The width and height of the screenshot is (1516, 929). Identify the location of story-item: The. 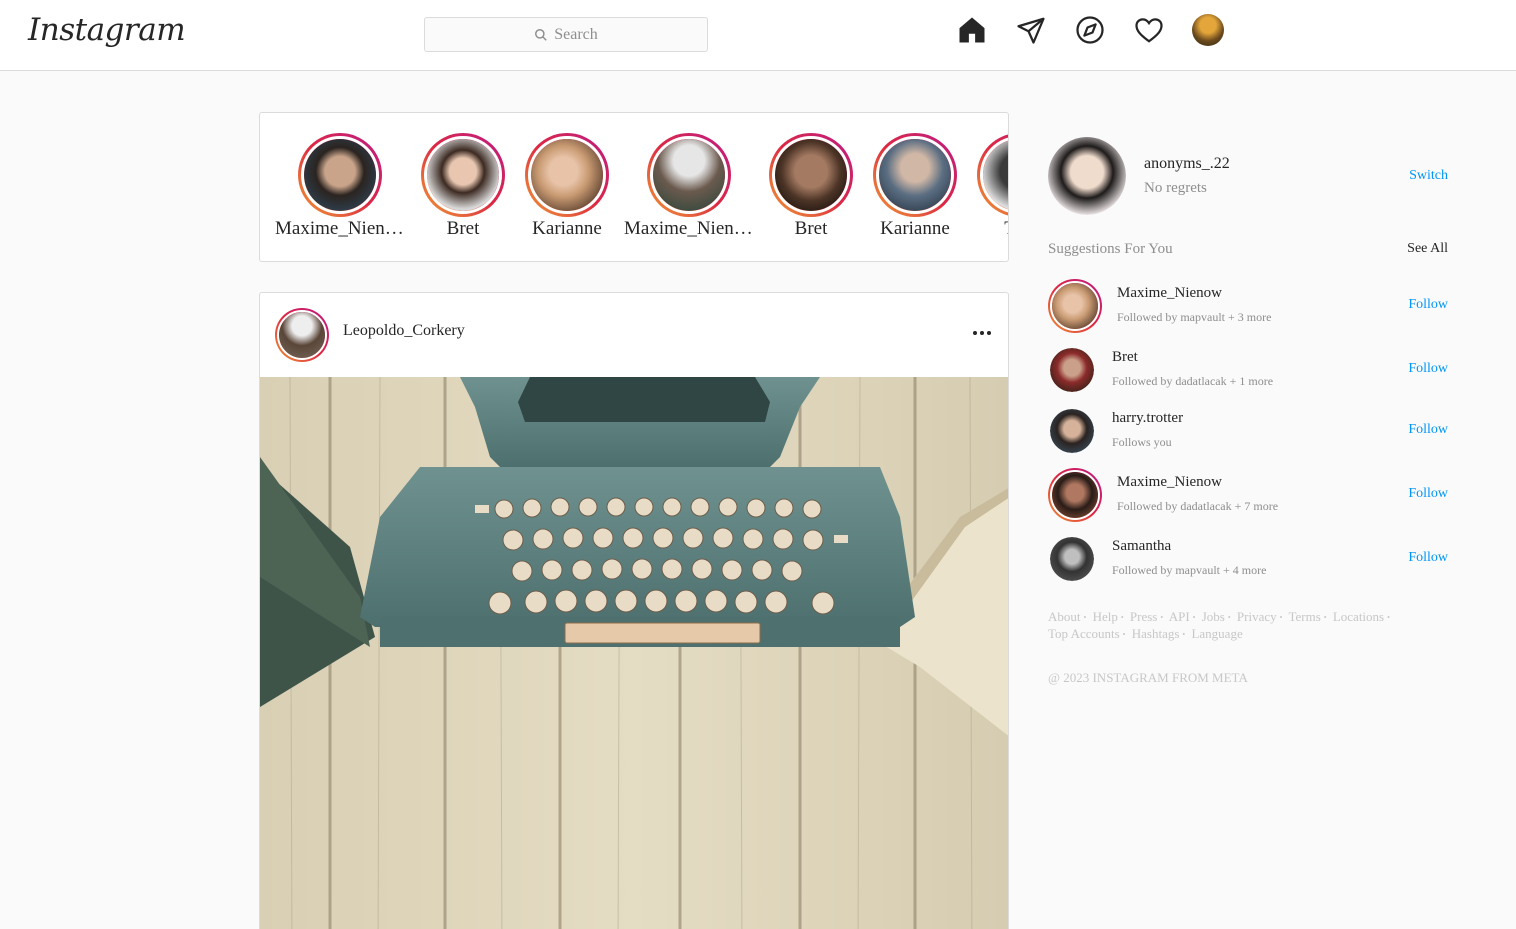
(981, 186).